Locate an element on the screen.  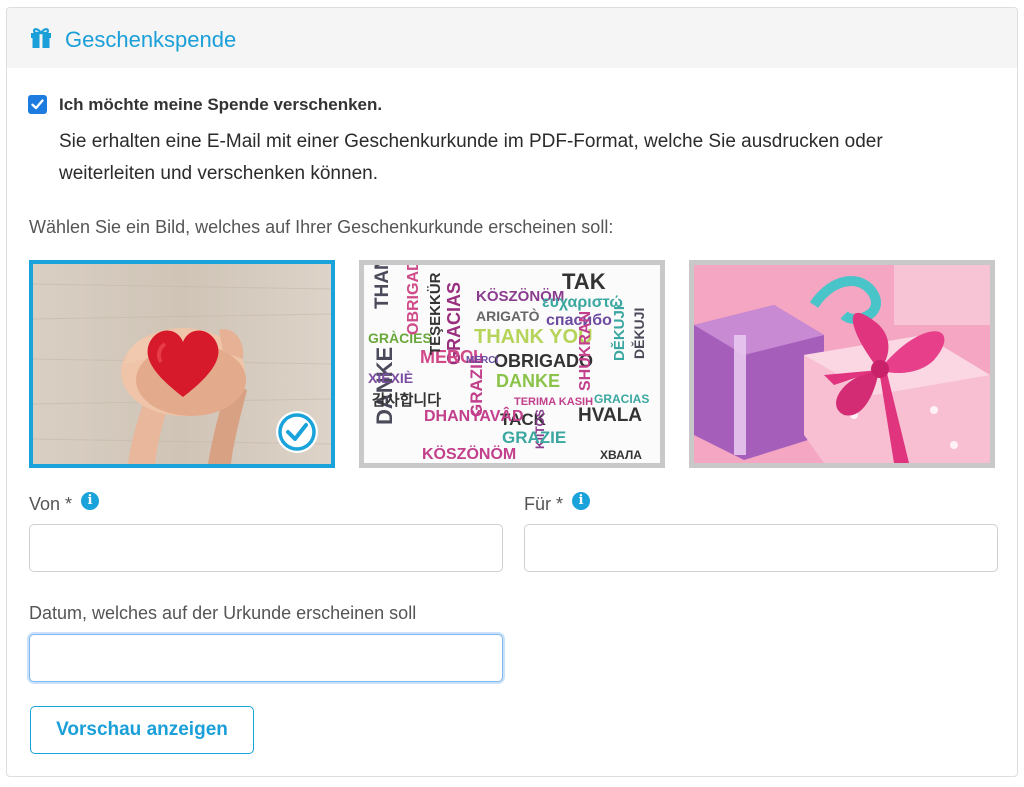
word: DHANYAVÂD is located at coordinates (474, 415).